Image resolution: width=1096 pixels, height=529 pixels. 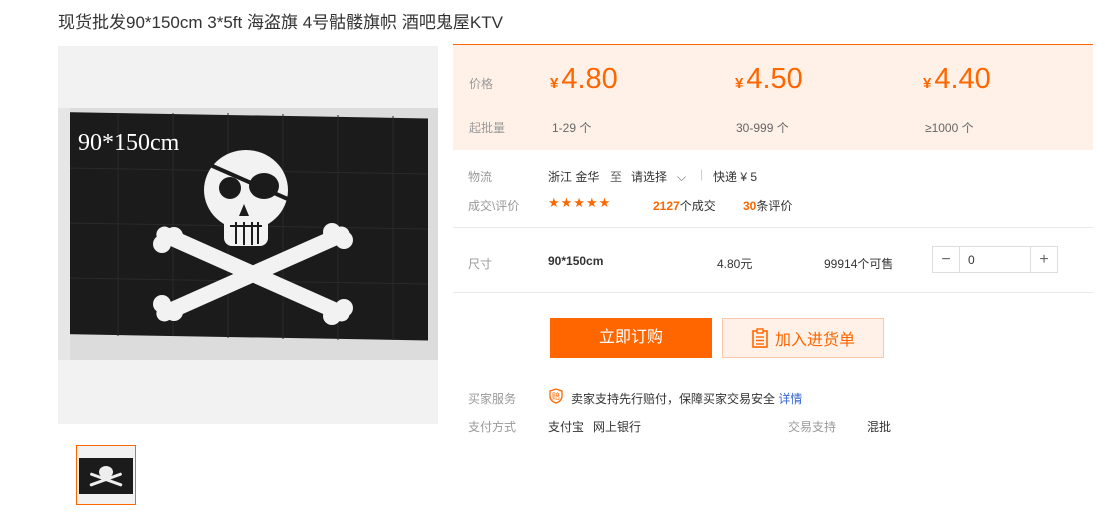 What do you see at coordinates (879, 427) in the screenshot?
I see `trade-support-value: 混批` at bounding box center [879, 427].